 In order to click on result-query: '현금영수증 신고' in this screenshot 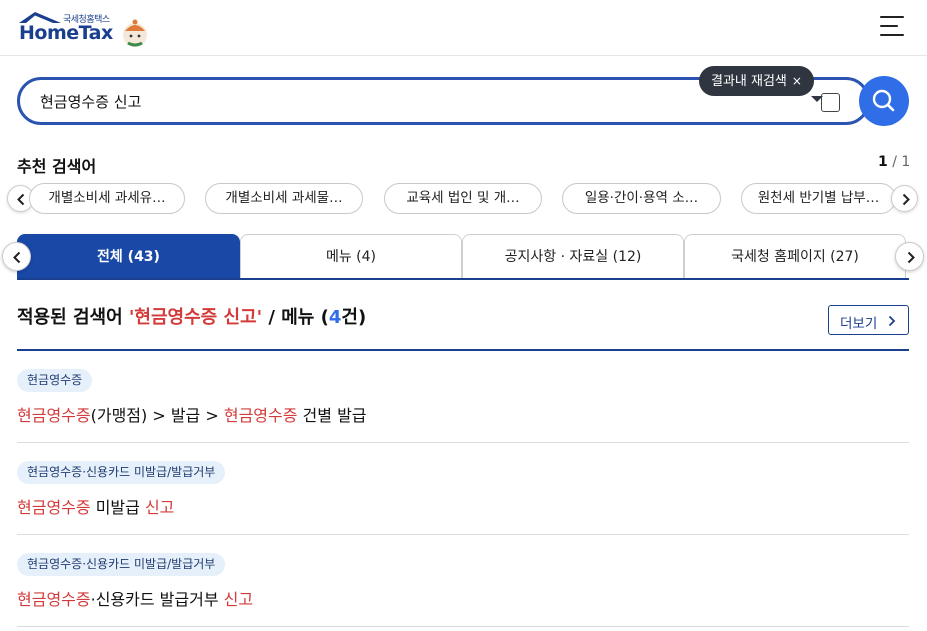, I will do `click(195, 317)`.